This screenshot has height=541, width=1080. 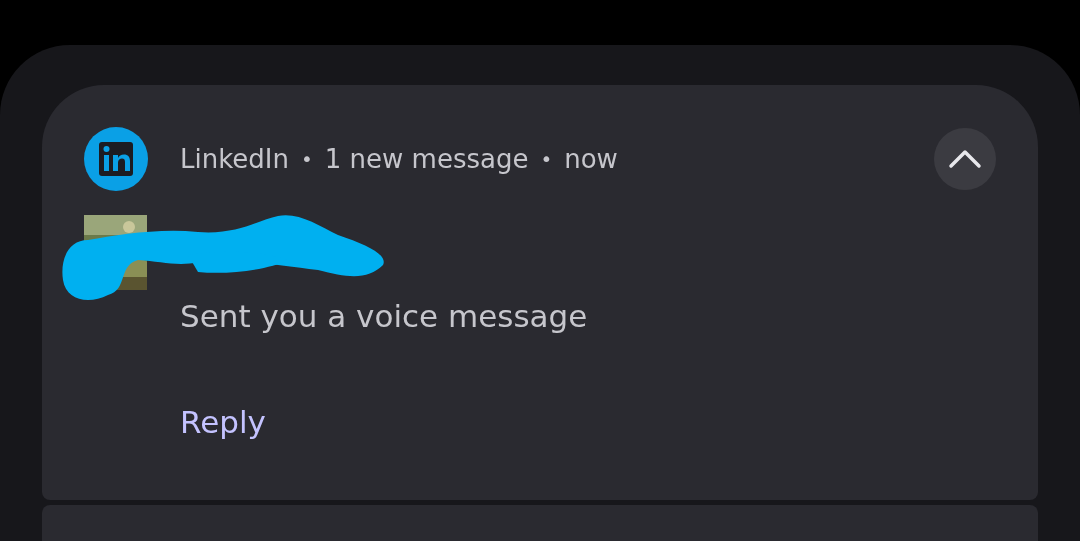 What do you see at coordinates (965, 159) in the screenshot?
I see `chevron-up-icon` at bounding box center [965, 159].